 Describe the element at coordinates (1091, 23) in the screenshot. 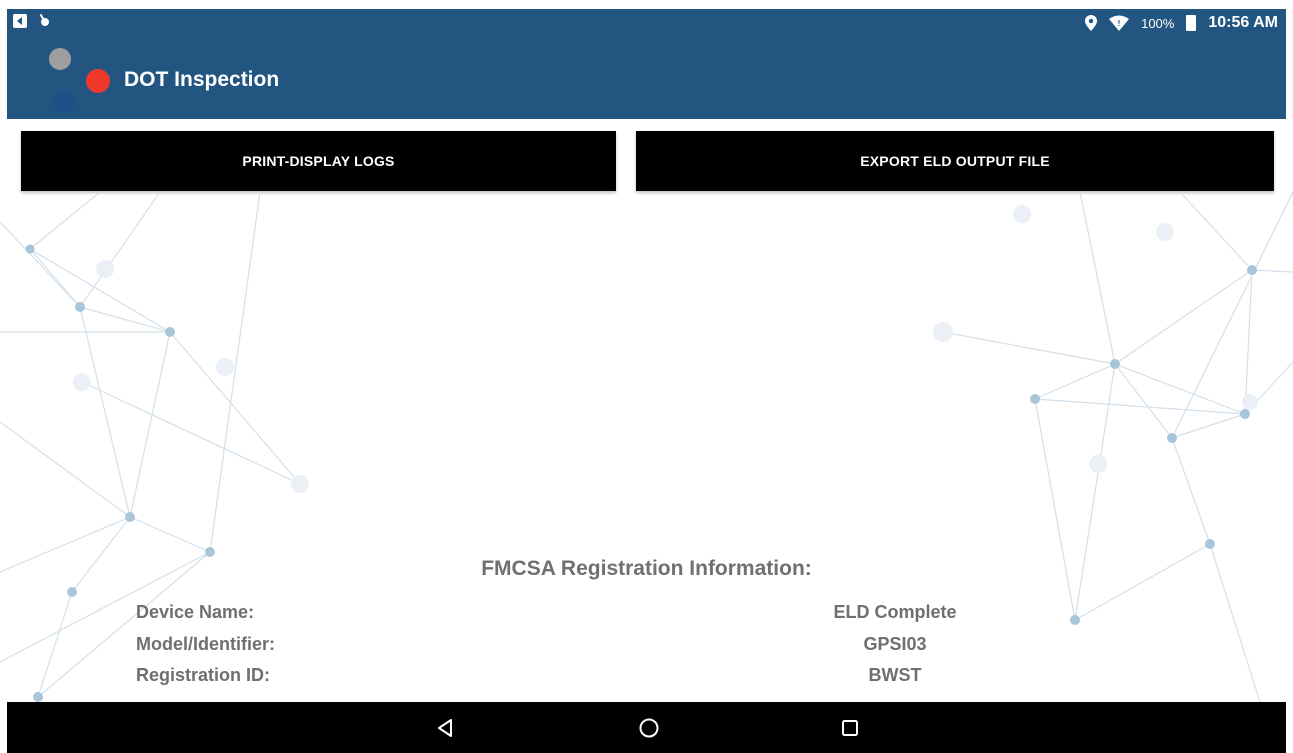

I see `location-icon` at that location.